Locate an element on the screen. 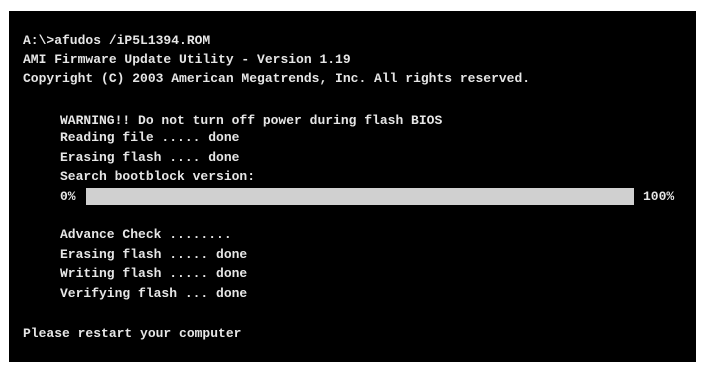  command-line: A:\>afudos /iP5L1394.ROM is located at coordinates (117, 40).